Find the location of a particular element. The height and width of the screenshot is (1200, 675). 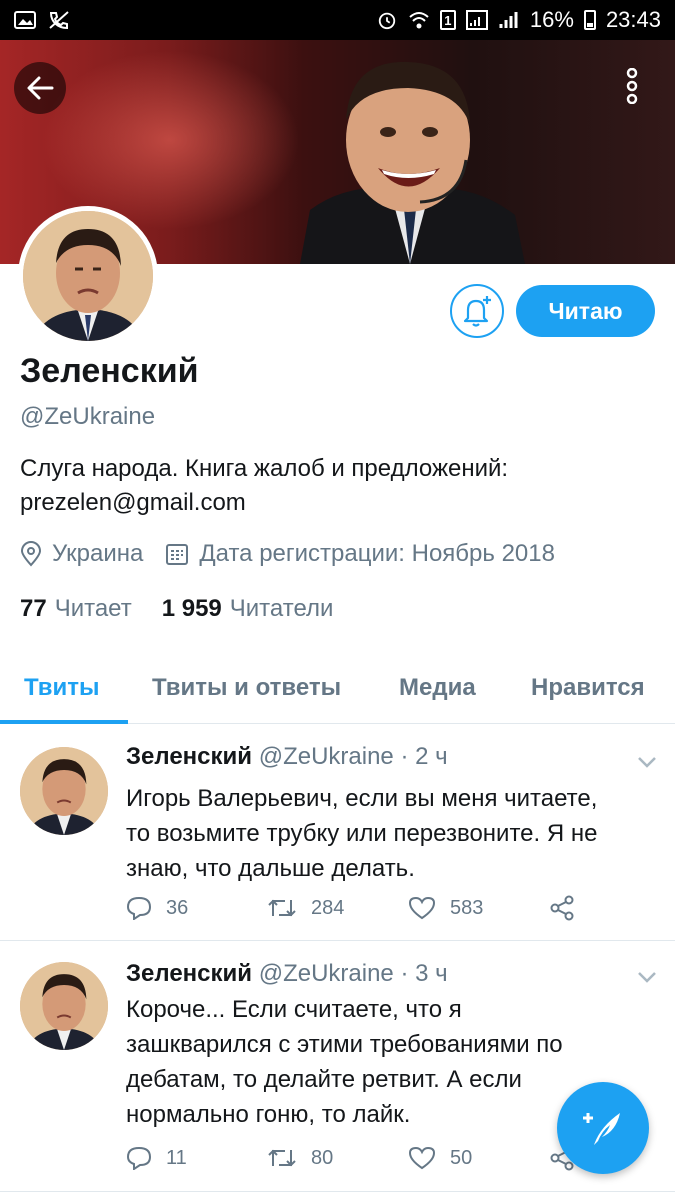

tweet-actions: 36 284 583 is located at coordinates (350, 908).